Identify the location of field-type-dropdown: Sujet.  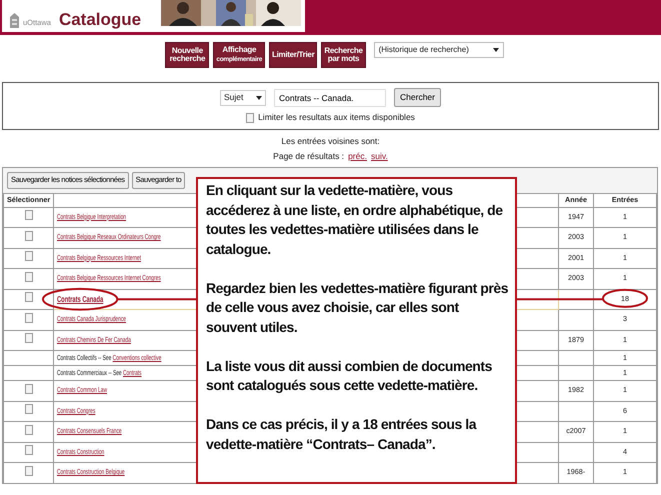
(243, 98).